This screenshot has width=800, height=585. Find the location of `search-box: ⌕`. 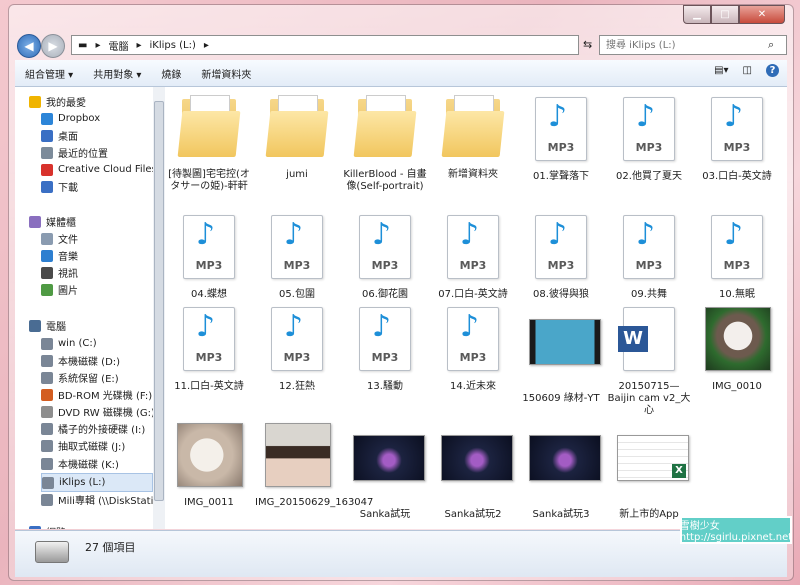

search-box: ⌕ is located at coordinates (693, 45).